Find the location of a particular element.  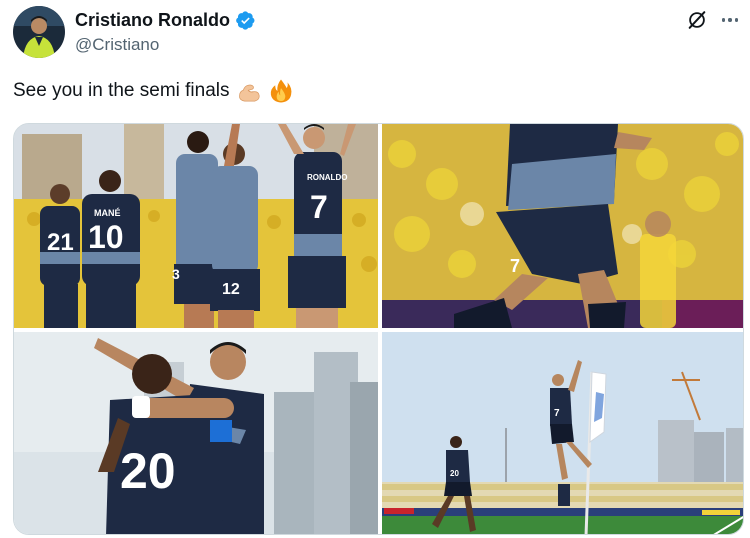

more-options-icon is located at coordinates (730, 20).